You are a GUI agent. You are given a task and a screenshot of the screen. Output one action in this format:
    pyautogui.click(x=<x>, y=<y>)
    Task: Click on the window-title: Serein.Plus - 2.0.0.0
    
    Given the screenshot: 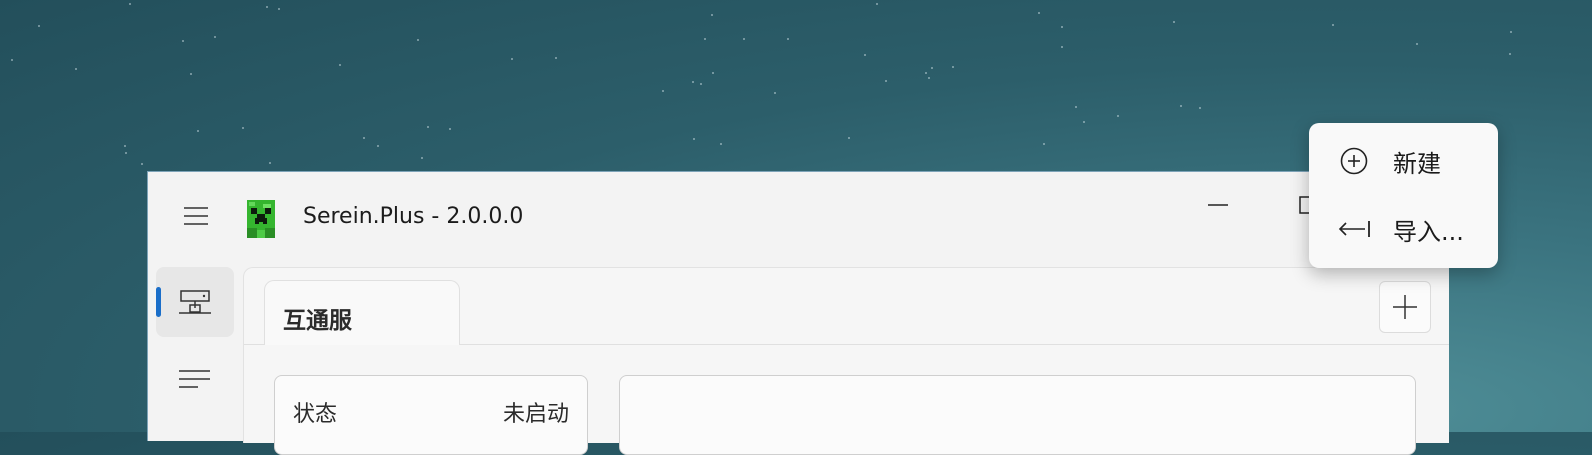 What is the action you would take?
    pyautogui.click(x=413, y=216)
    